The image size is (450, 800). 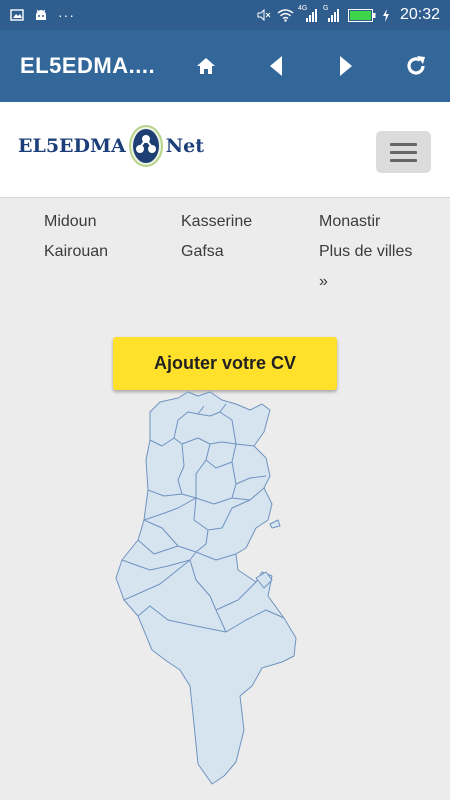 I want to click on site-logo: EL5EDMA Net, so click(x=111, y=146).